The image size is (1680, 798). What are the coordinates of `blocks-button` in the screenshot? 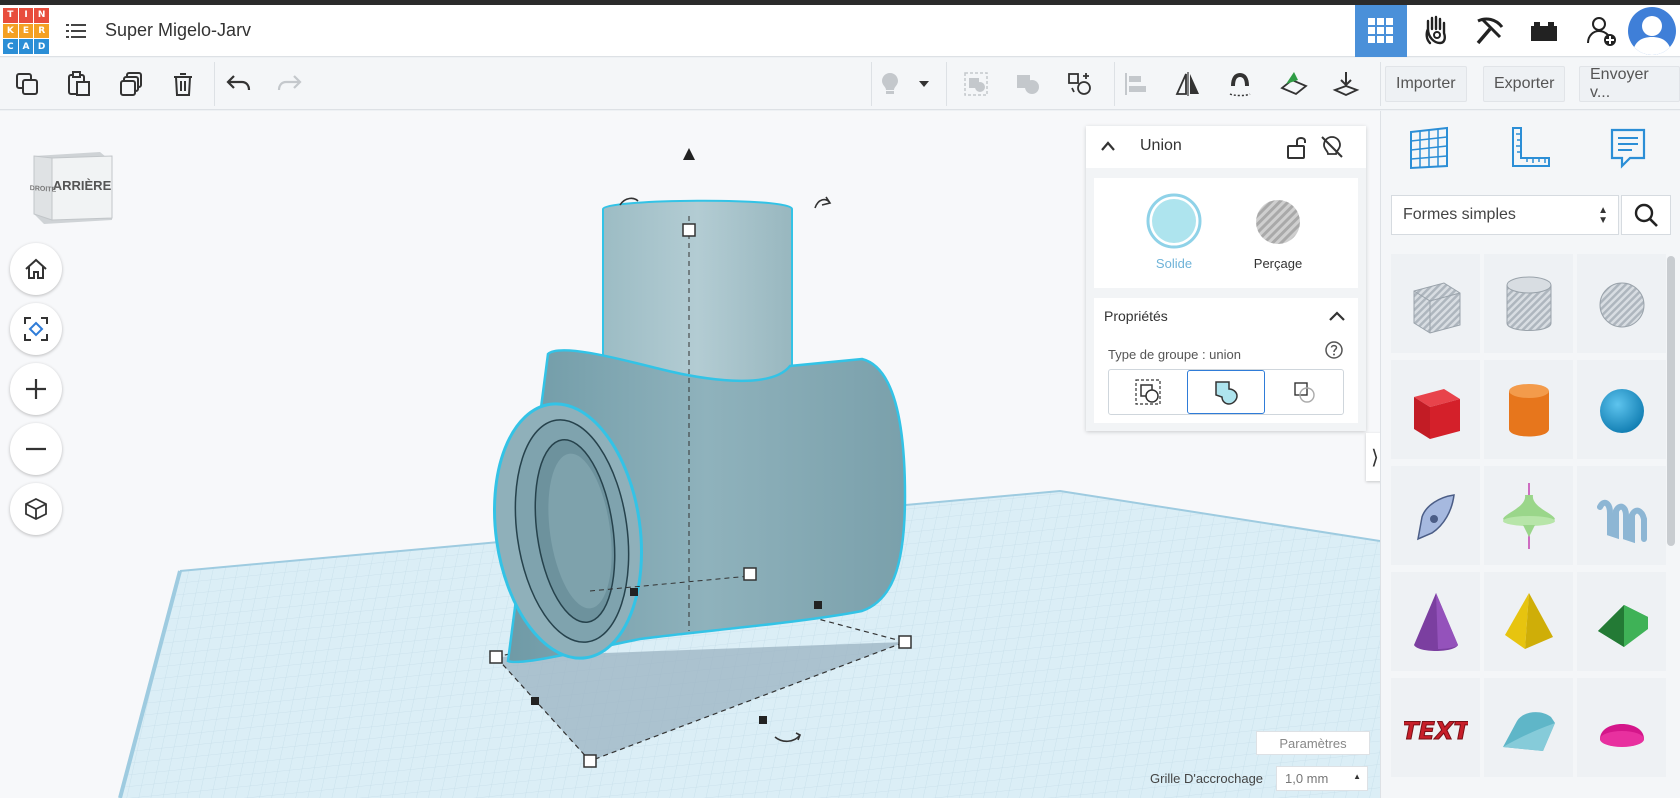 It's located at (1436, 31).